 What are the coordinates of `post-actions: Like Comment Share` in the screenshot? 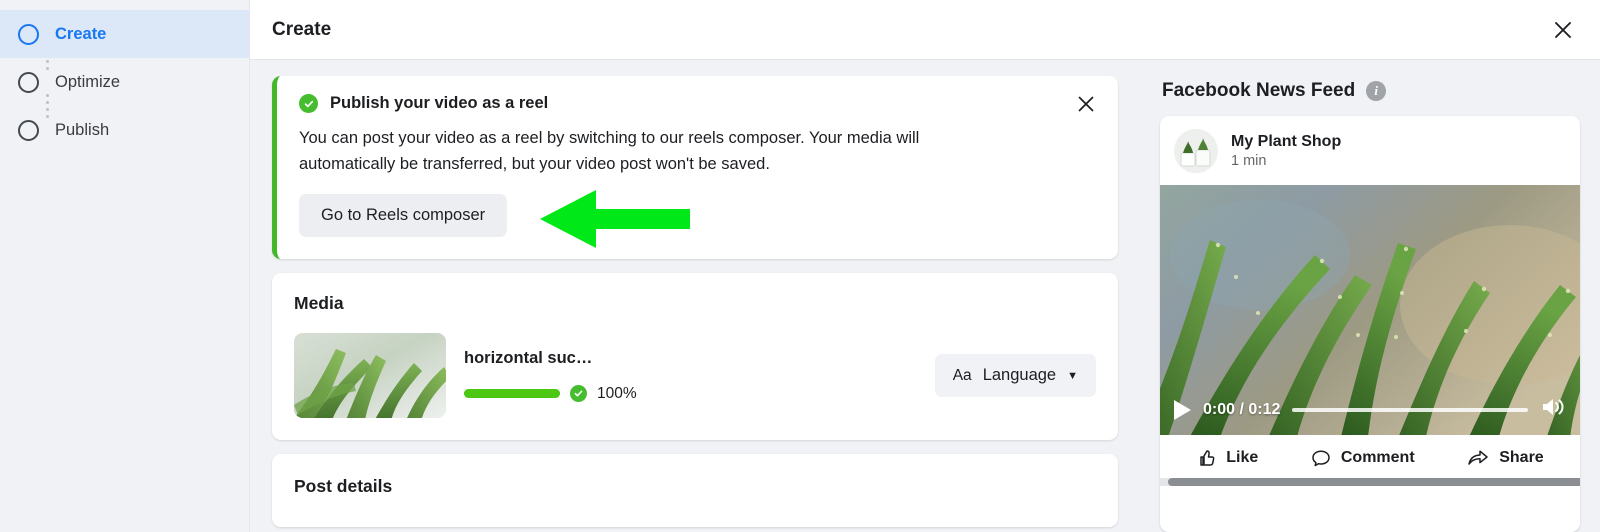 It's located at (1370, 456).